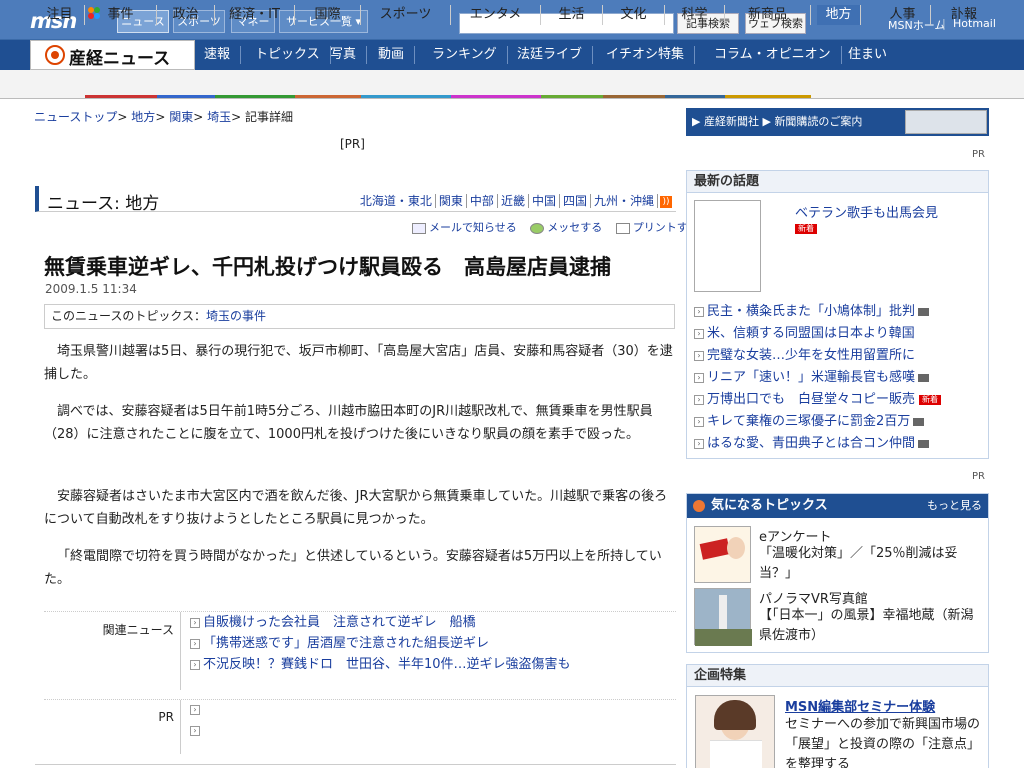 The image size is (1024, 768). What do you see at coordinates (811, 399) in the screenshot?
I see `hot-topic-link: 万博出口でも 白昼堂々コピー販売` at bounding box center [811, 399].